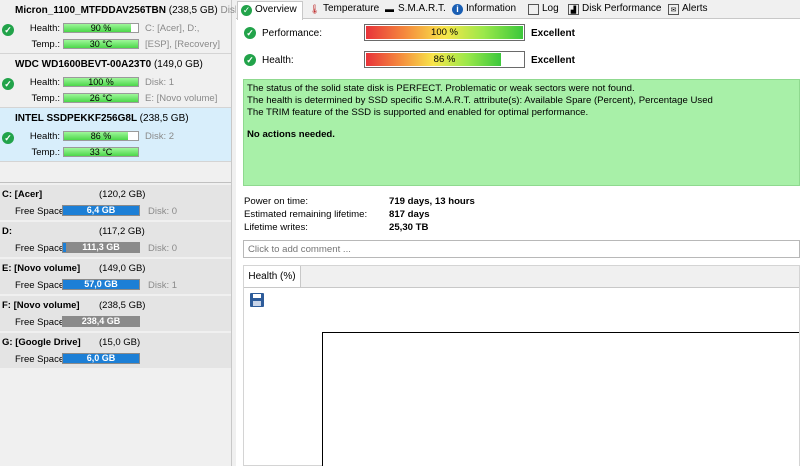  What do you see at coordinates (101, 321) in the screenshot?
I see `free-space-bar: 238,4 GB` at bounding box center [101, 321].